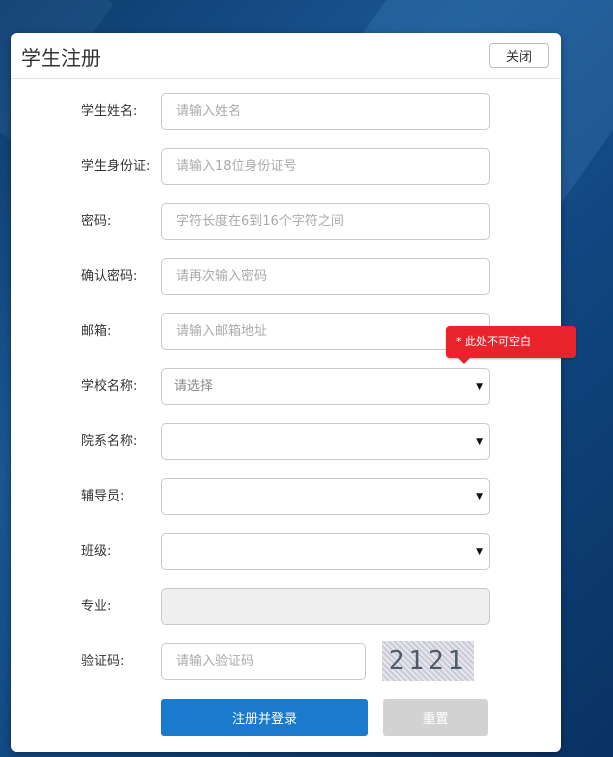 Image resolution: width=613 pixels, height=757 pixels. I want to click on register-login-button: 注册并登录, so click(264, 717).